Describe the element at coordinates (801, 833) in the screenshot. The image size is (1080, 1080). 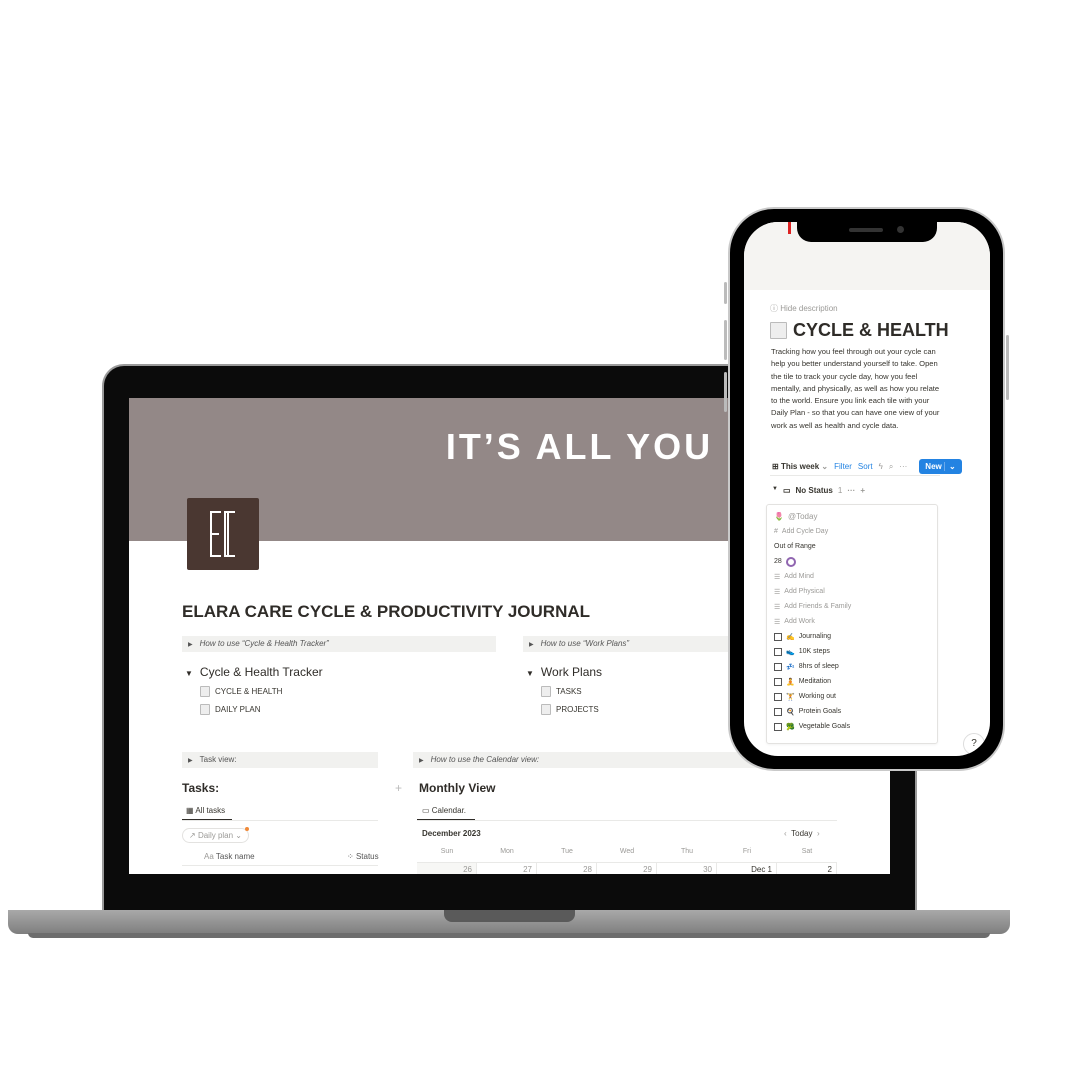
I see `today-button: Today` at that location.